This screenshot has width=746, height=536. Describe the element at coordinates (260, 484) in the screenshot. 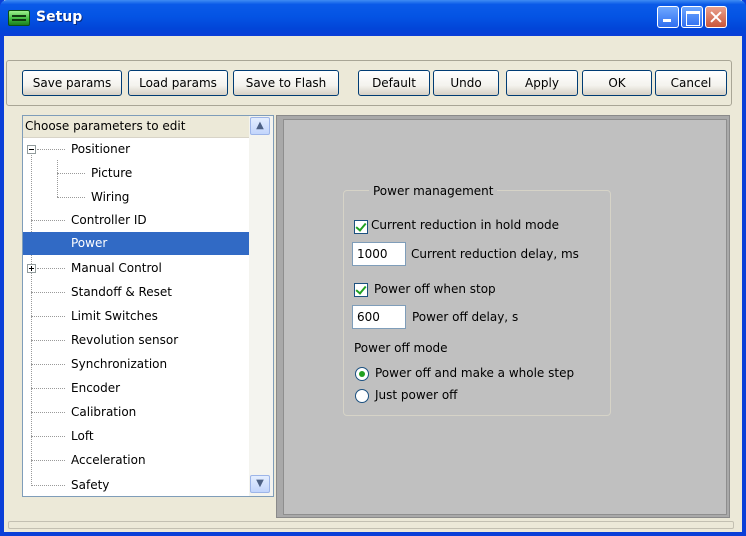

I see `scroll-down-icon: ▼` at that location.